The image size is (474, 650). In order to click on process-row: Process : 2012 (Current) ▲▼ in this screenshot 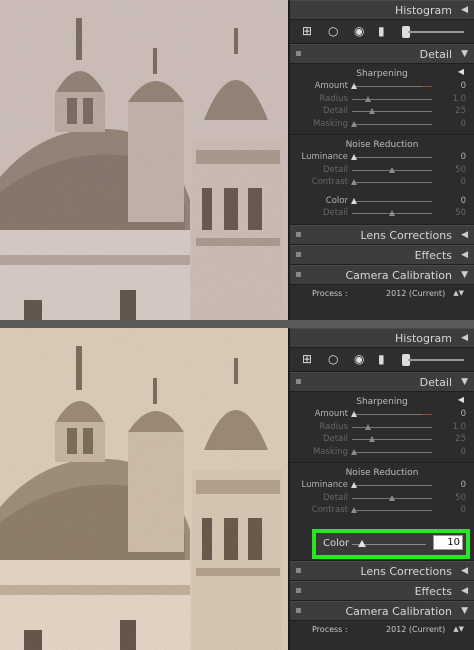, I will do `click(382, 630)`.